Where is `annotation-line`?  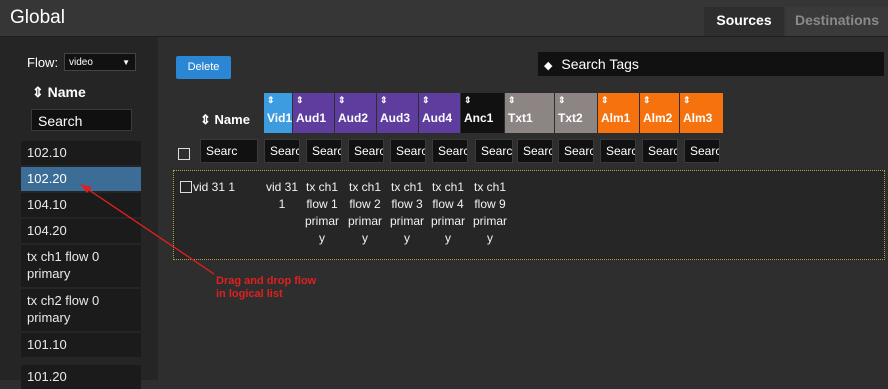 annotation-line is located at coordinates (150, 231).